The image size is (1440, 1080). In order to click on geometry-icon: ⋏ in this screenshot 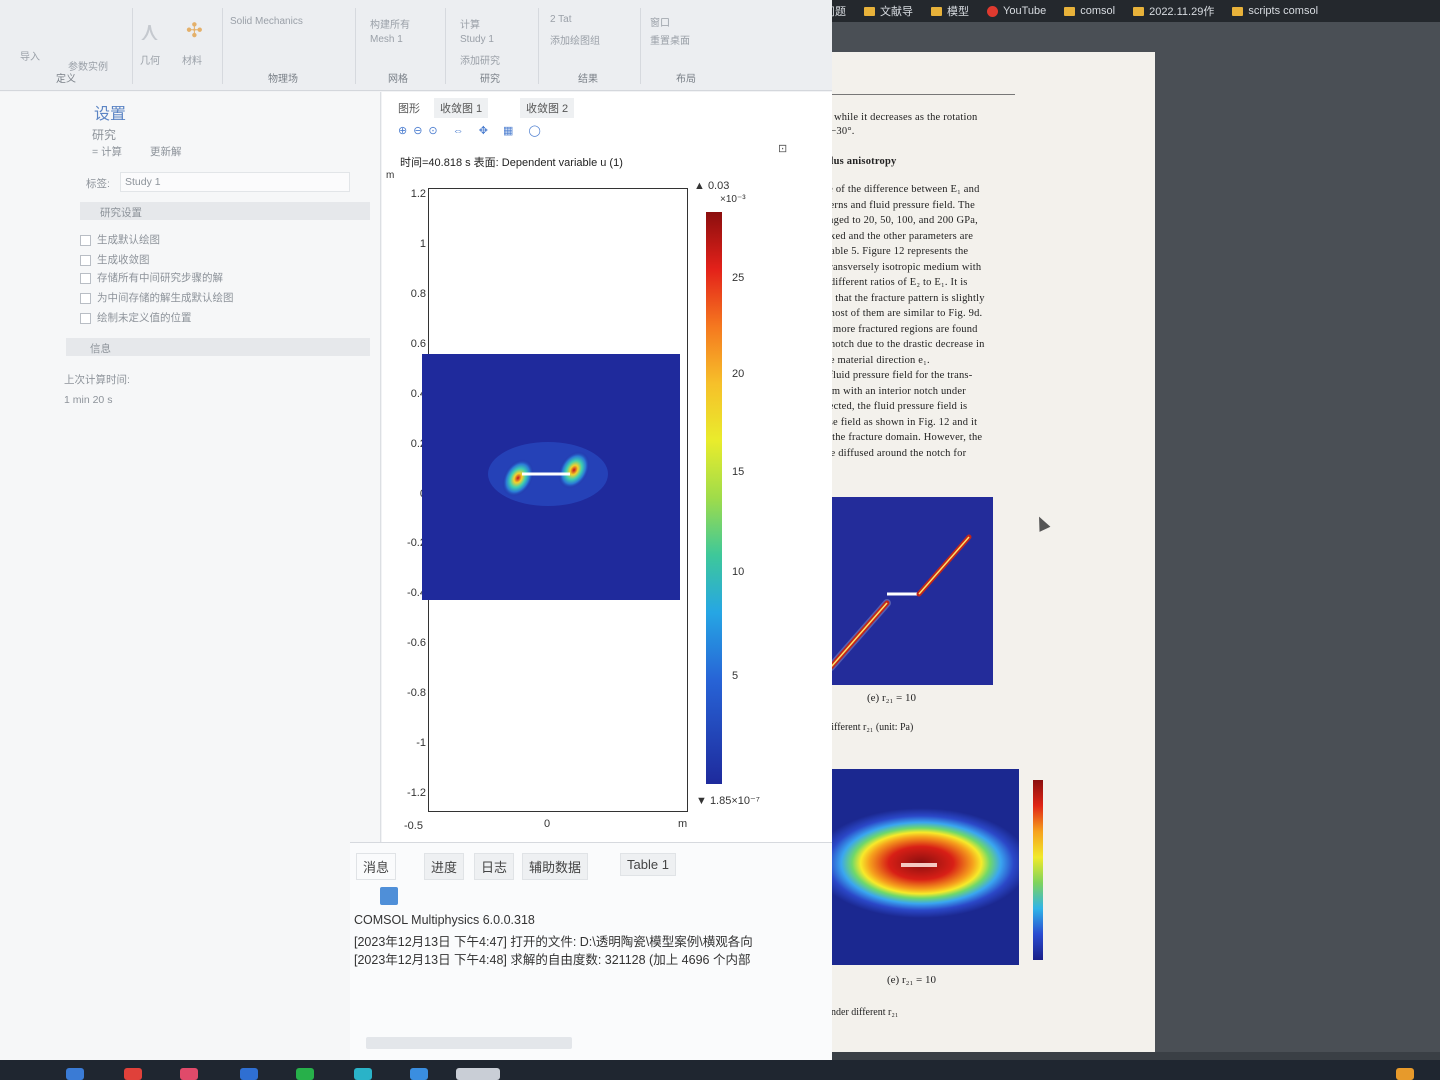, I will do `click(149, 31)`.